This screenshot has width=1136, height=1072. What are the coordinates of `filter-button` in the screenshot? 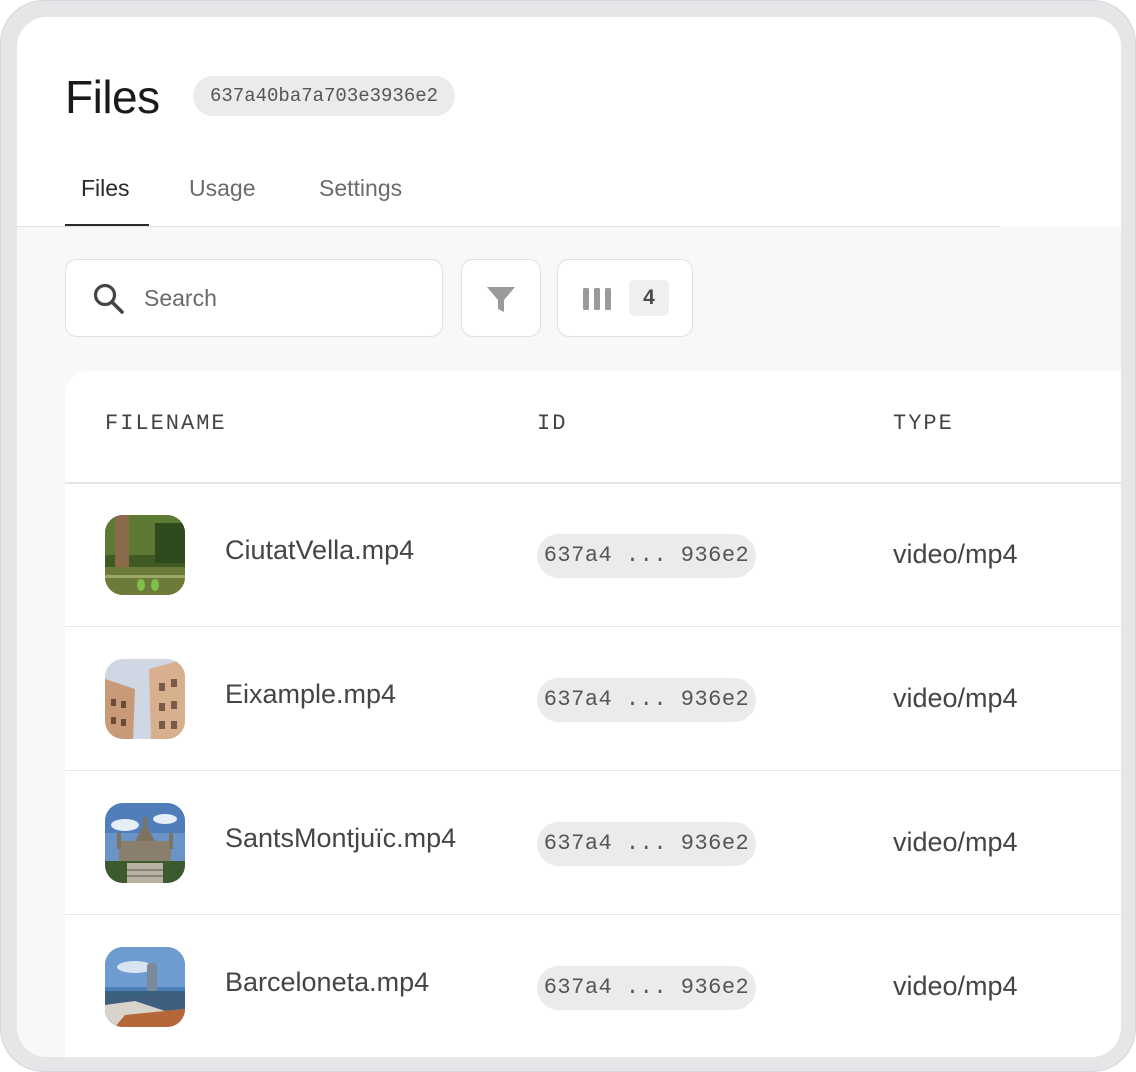 It's located at (501, 298).